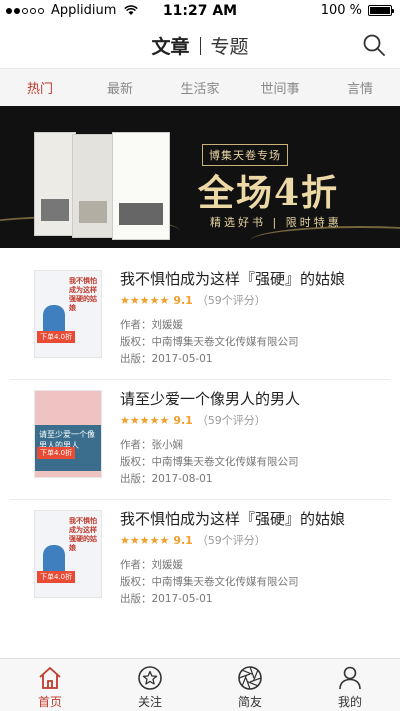 The height and width of the screenshot is (711, 400). Describe the element at coordinates (210, 398) in the screenshot. I see `book-title: 请至少爱一个像男人的男人` at that location.